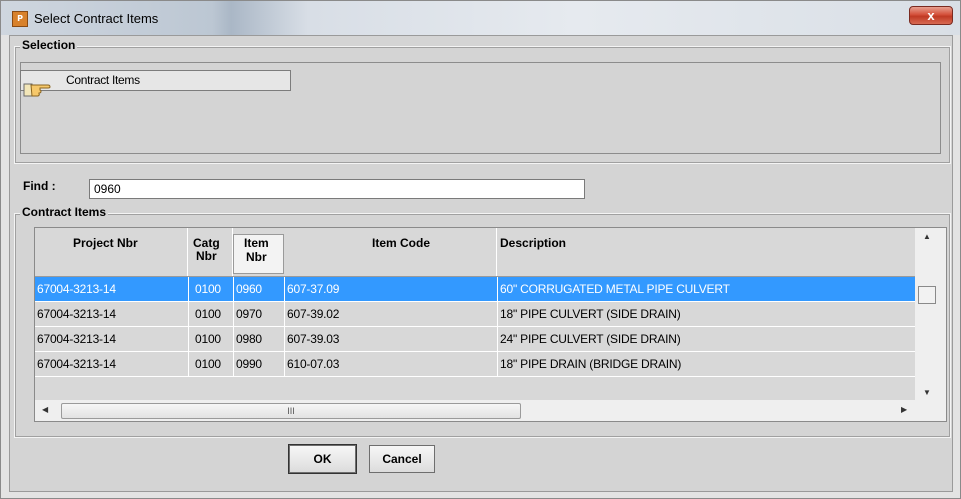 Image resolution: width=961 pixels, height=499 pixels. I want to click on cancel-button: Cancel, so click(402, 459).